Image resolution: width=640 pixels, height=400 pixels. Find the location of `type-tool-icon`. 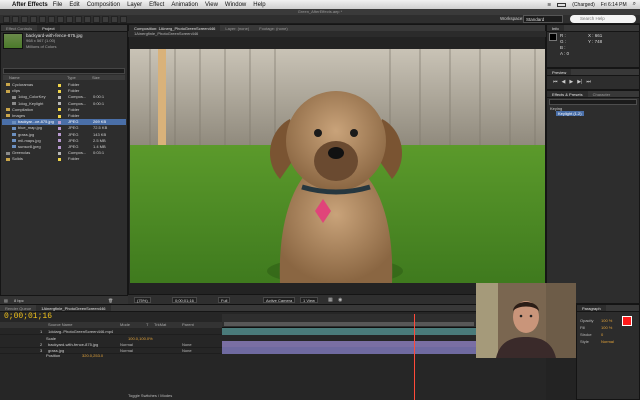

type-tool-icon is located at coordinates (78, 19).